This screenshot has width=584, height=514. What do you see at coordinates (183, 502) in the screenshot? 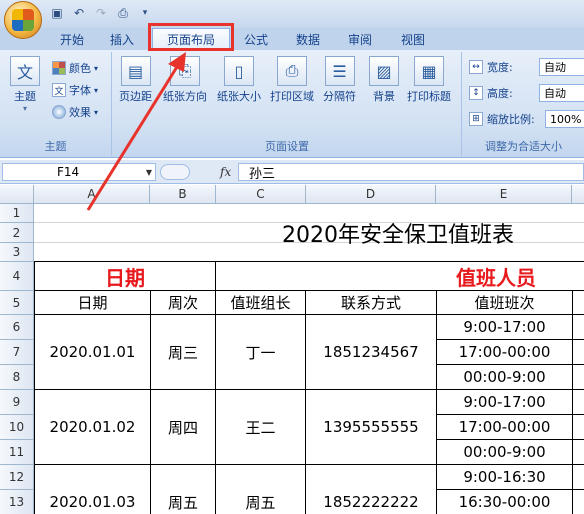
I see `entry-week: 周五` at bounding box center [183, 502].